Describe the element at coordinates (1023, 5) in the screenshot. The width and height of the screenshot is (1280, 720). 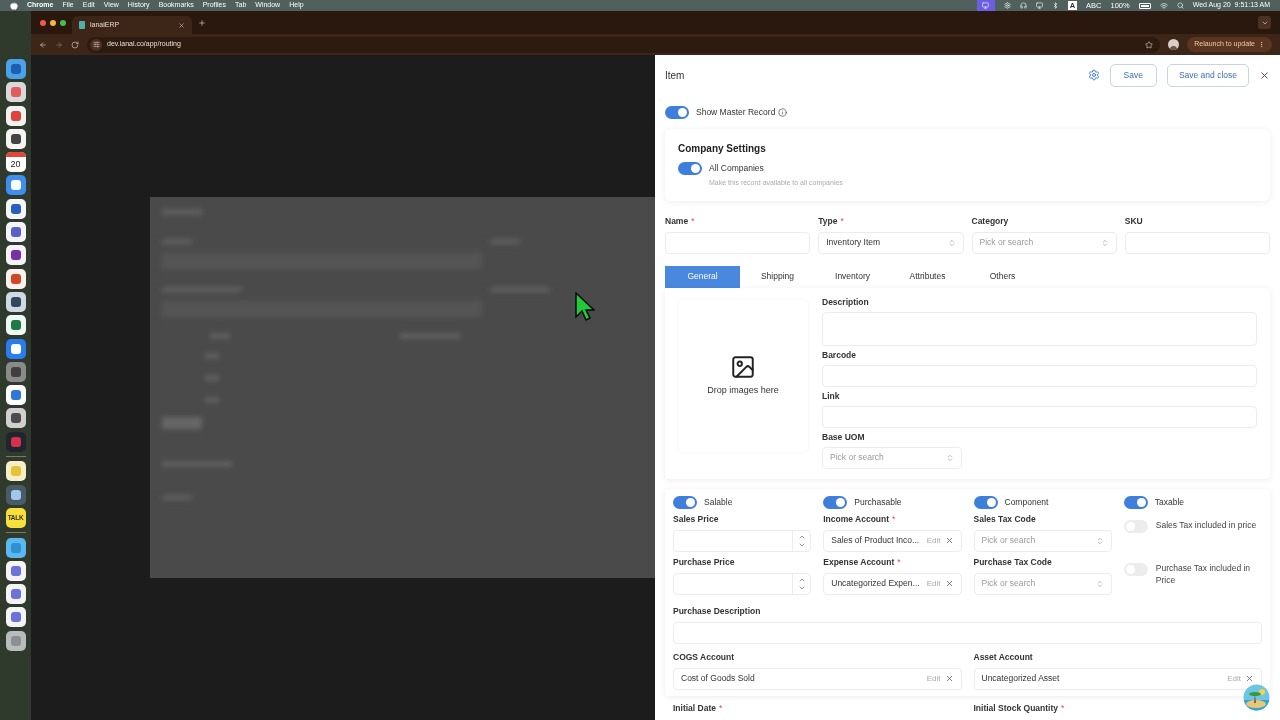
I see `headphones-icon` at that location.